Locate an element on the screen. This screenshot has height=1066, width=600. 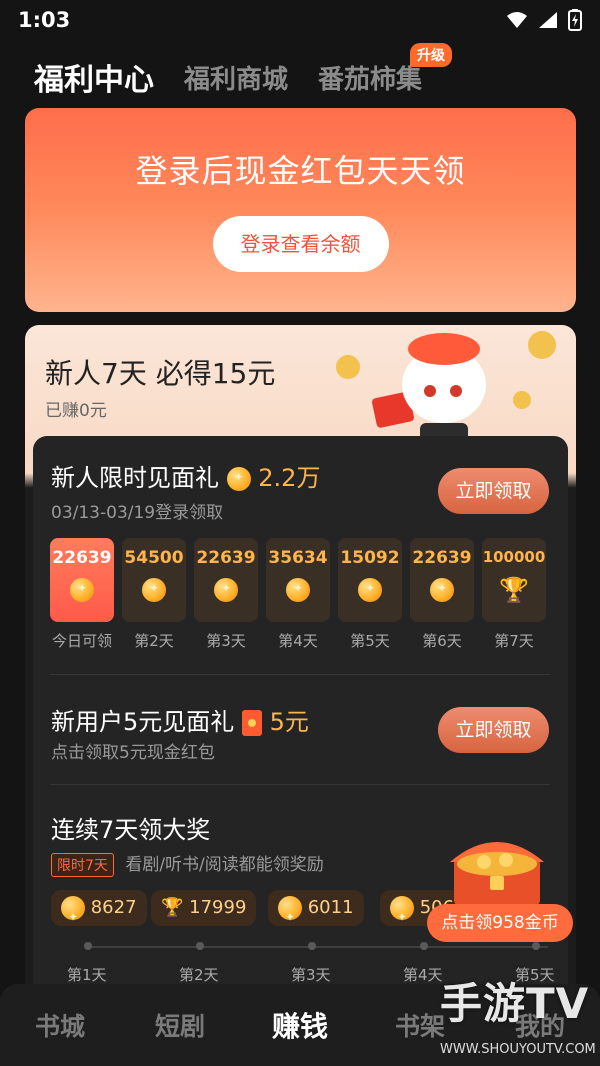
login-check-balance-button: 登录查看余额 is located at coordinates (300, 244).